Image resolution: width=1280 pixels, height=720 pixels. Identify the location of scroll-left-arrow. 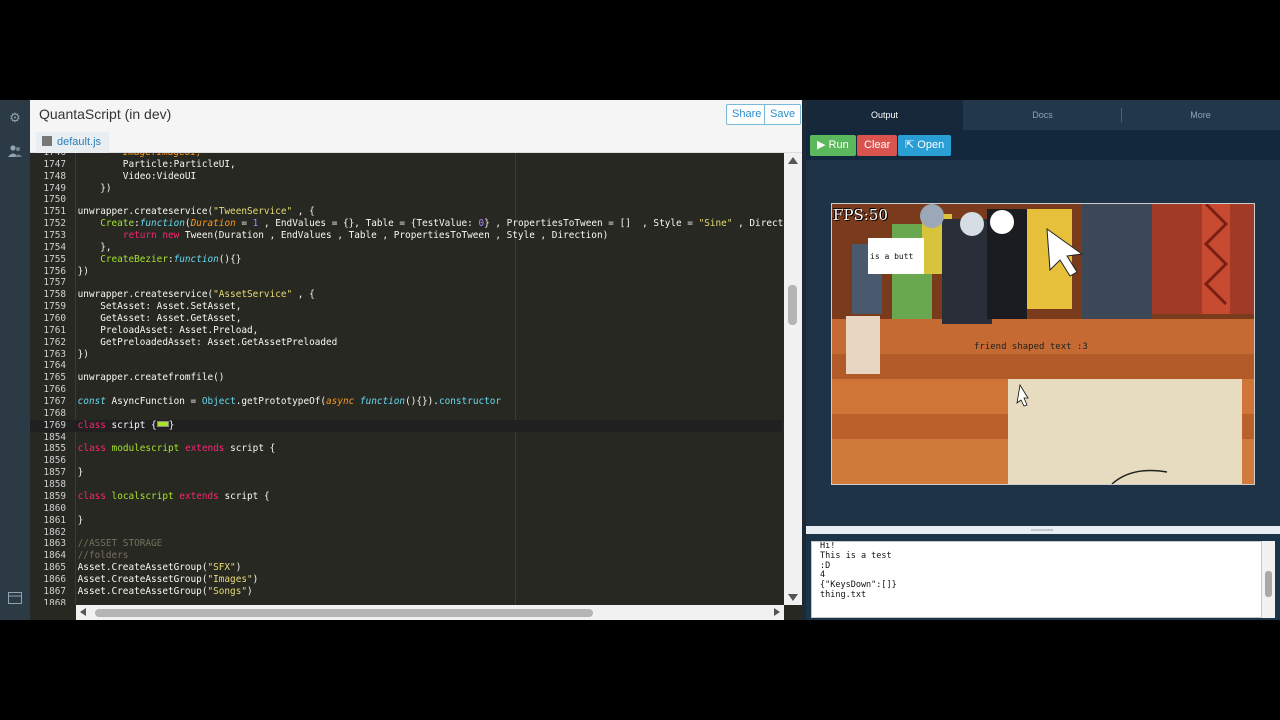
(83, 612).